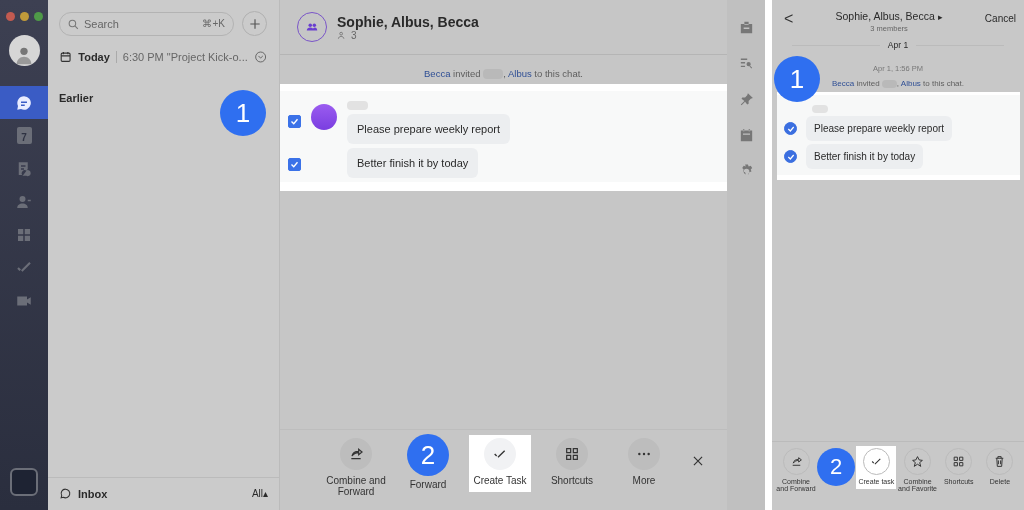  What do you see at coordinates (10, 16) in the screenshot?
I see `close-window-icon` at bounding box center [10, 16].